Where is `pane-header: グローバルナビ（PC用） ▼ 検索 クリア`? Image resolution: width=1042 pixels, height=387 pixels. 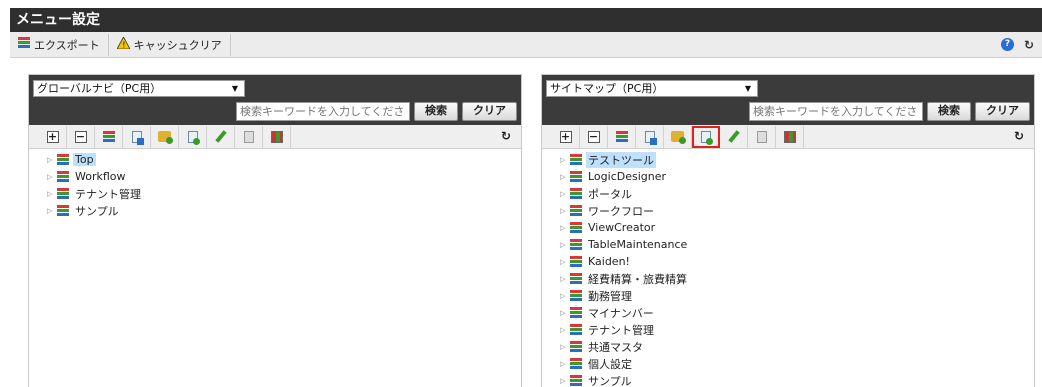
pane-header: グローバルナビ（PC用） ▼ 検索 クリア is located at coordinates (275, 100).